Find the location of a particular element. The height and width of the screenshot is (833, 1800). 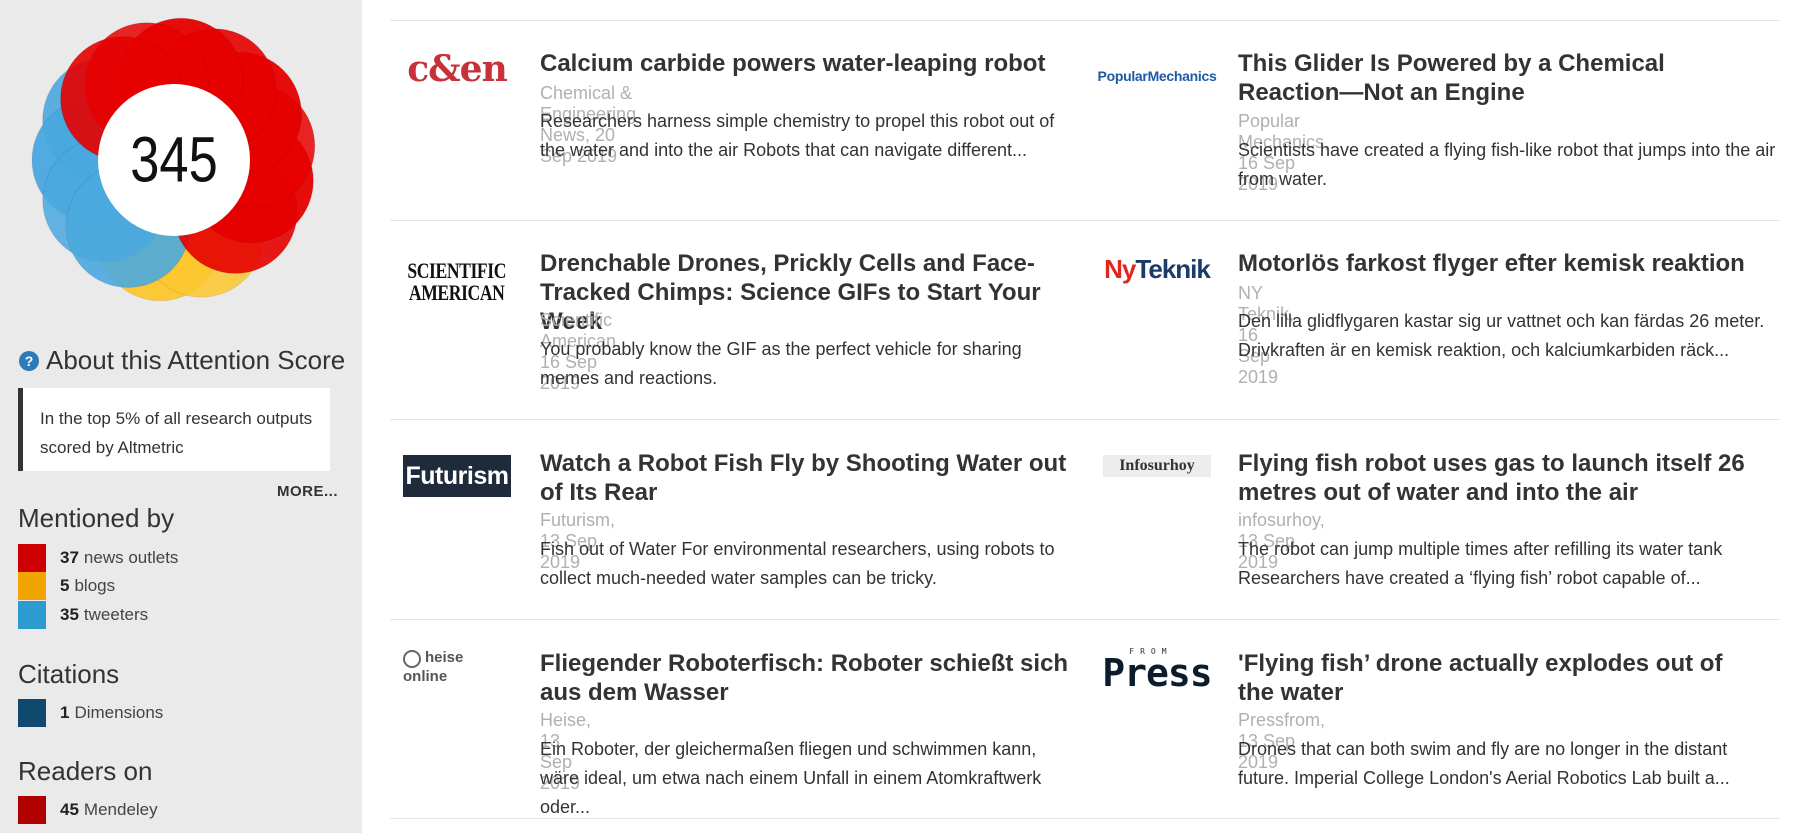

source-label: news outlets is located at coordinates (131, 557).